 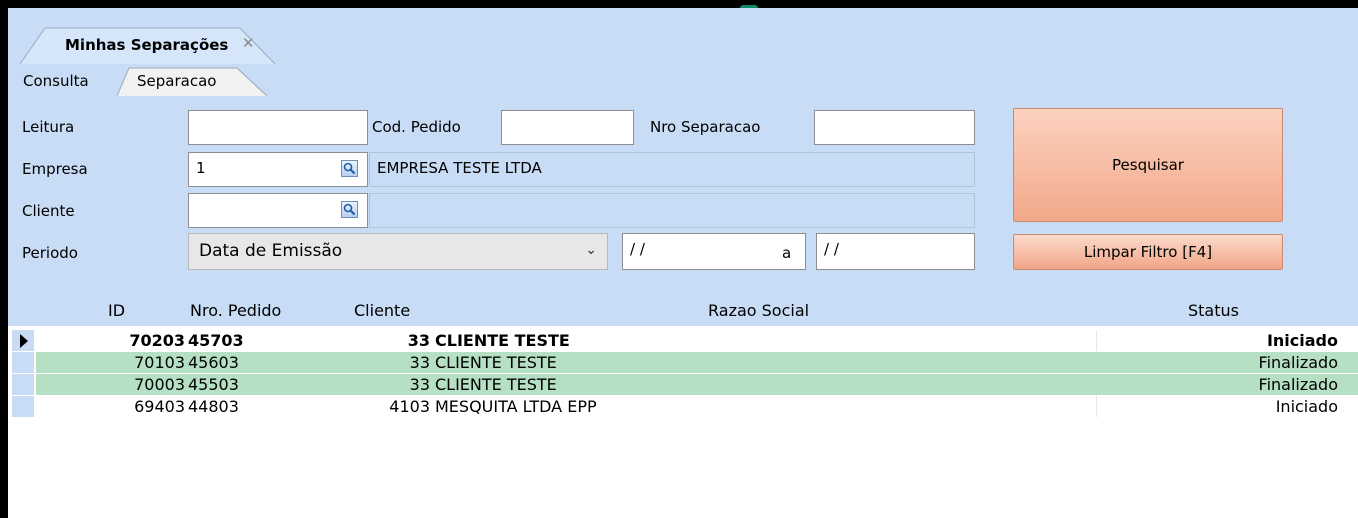 I want to click on empresa-search-icon, so click(x=349, y=168).